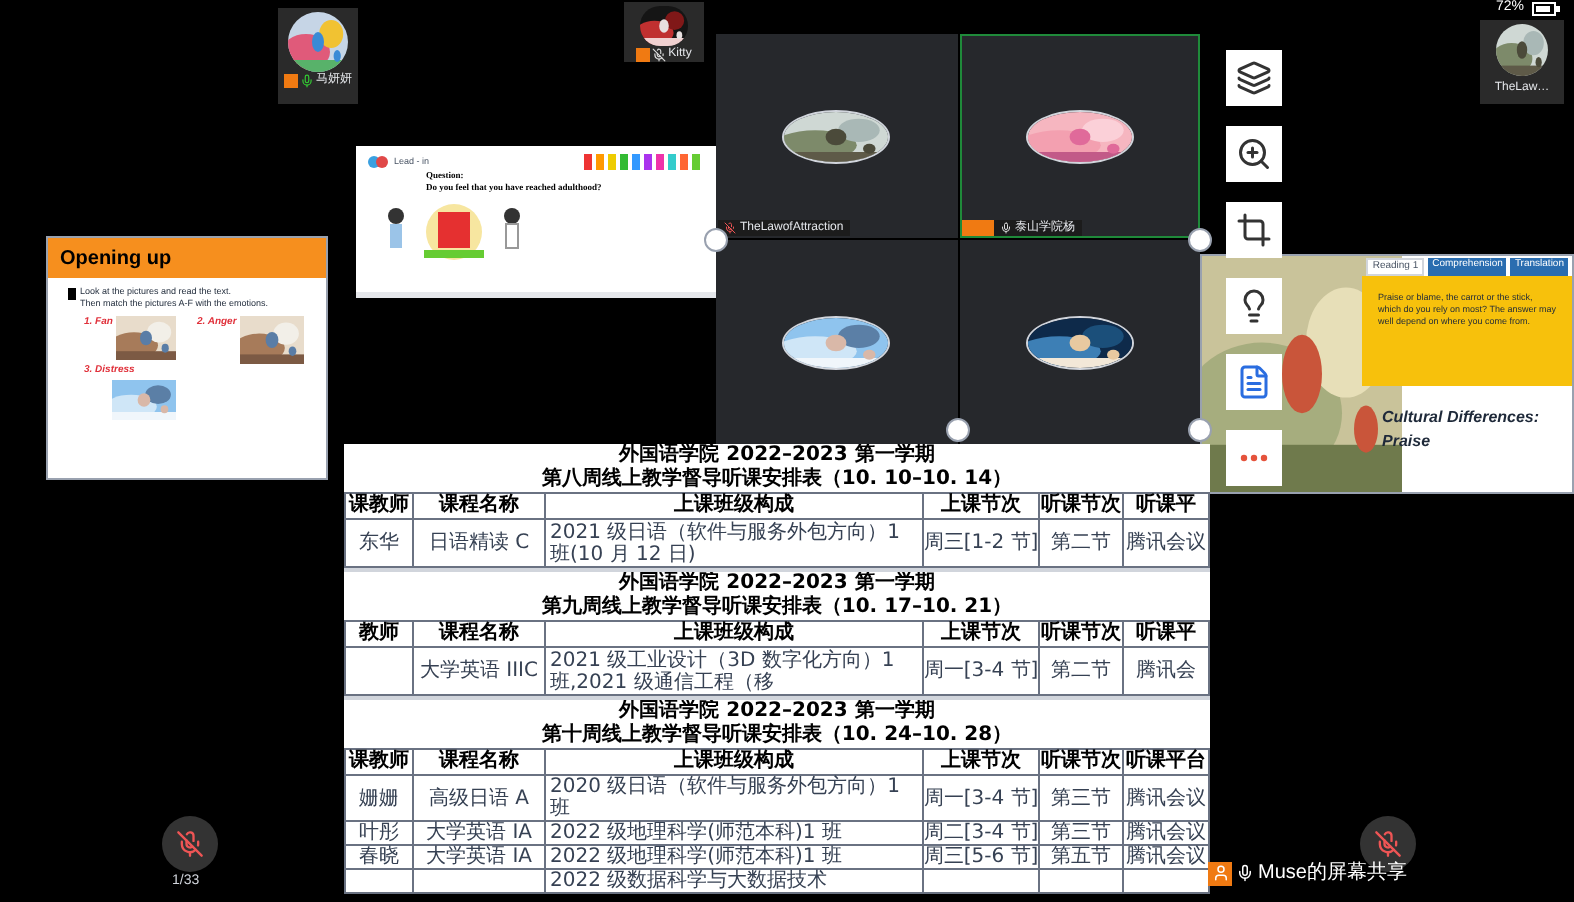 The width and height of the screenshot is (1574, 902). What do you see at coordinates (480, 544) in the screenshot?
I see `table-cell: 日语精读 C` at bounding box center [480, 544].